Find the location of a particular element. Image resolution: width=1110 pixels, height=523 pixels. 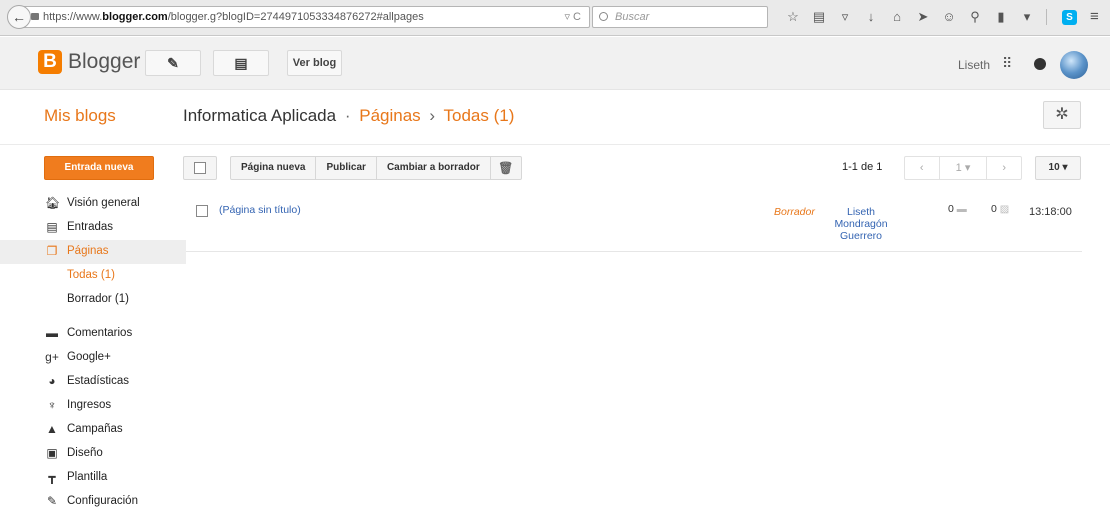

breadcrumb-filter: Todas (1) is located at coordinates (479, 115).